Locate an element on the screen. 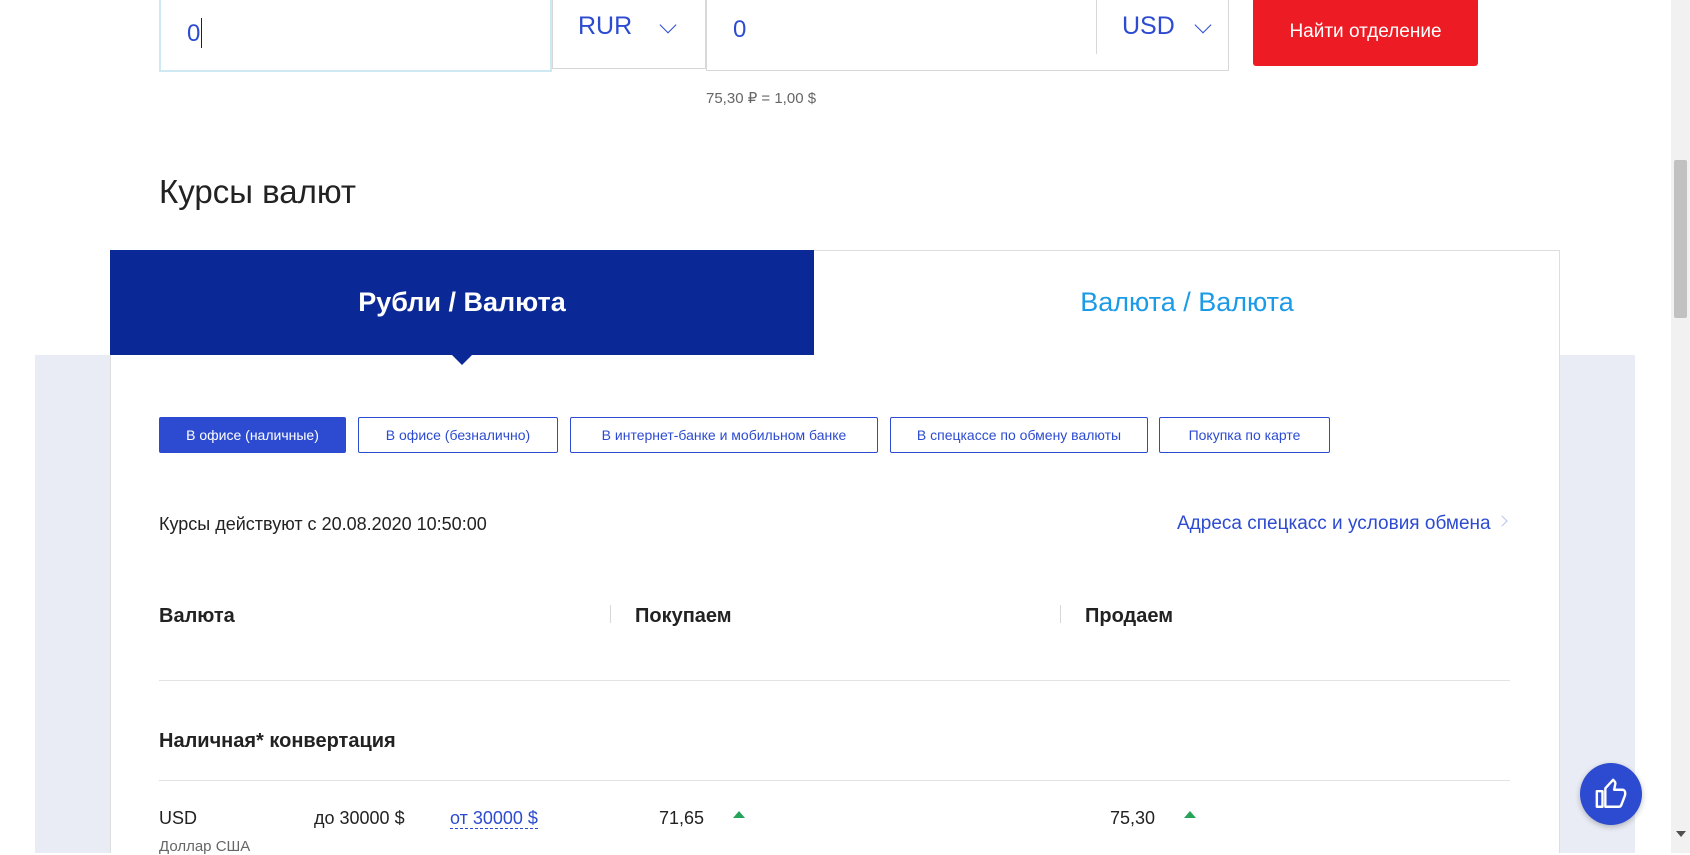 Image resolution: width=1690 pixels, height=855 pixels. feedback-button is located at coordinates (1611, 794).